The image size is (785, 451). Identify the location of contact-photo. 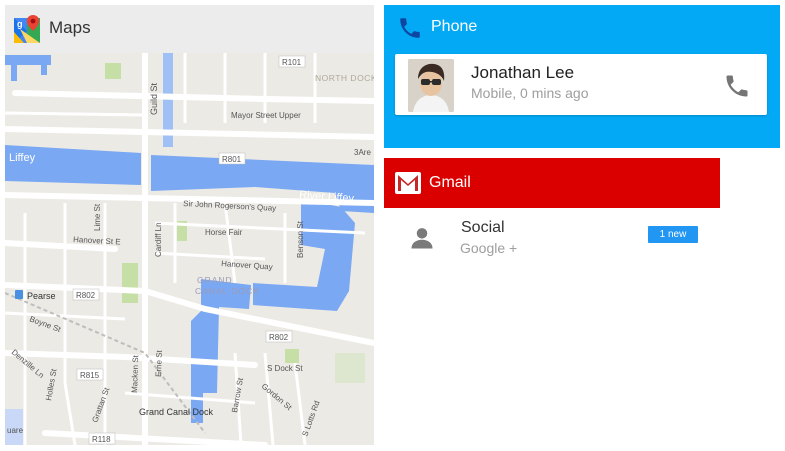
(431, 85).